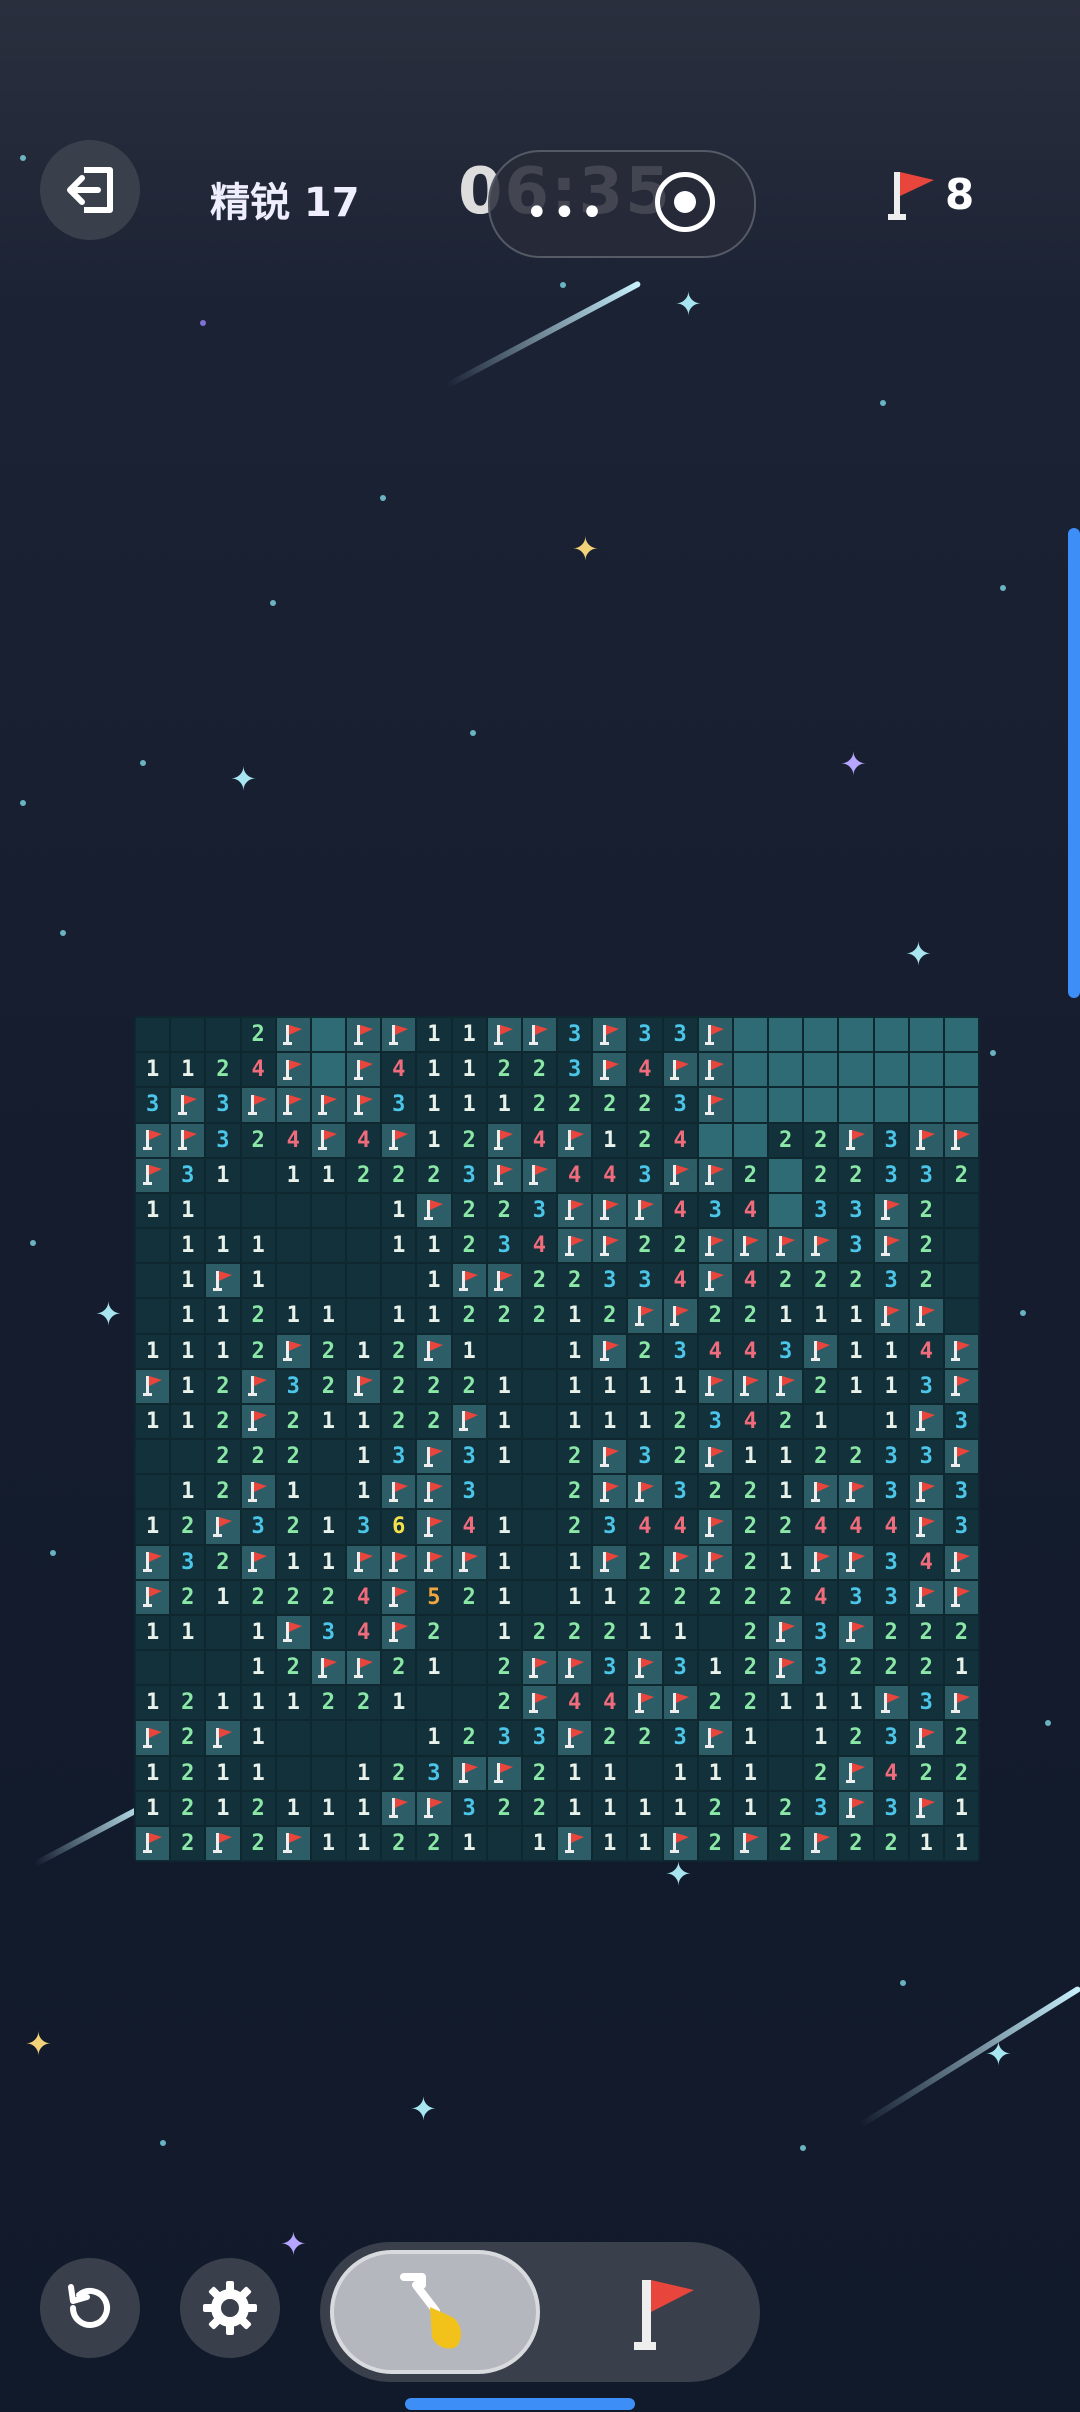  Describe the element at coordinates (90, 190) in the screenshot. I see `exit-button` at that location.